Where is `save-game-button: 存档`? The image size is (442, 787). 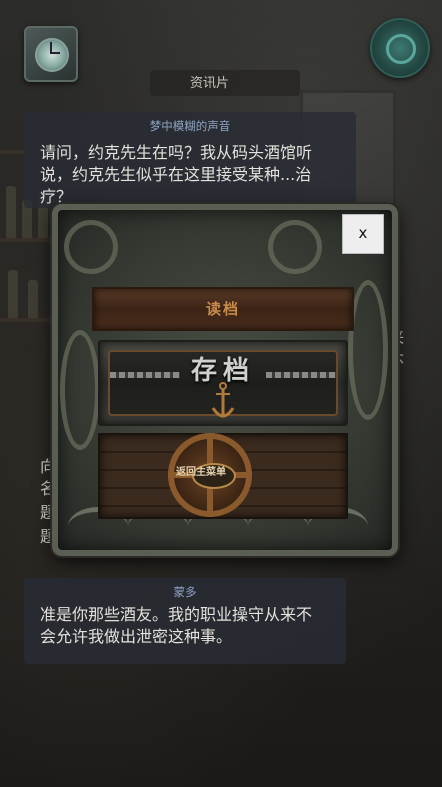 save-game-button: 存档 is located at coordinates (223, 383).